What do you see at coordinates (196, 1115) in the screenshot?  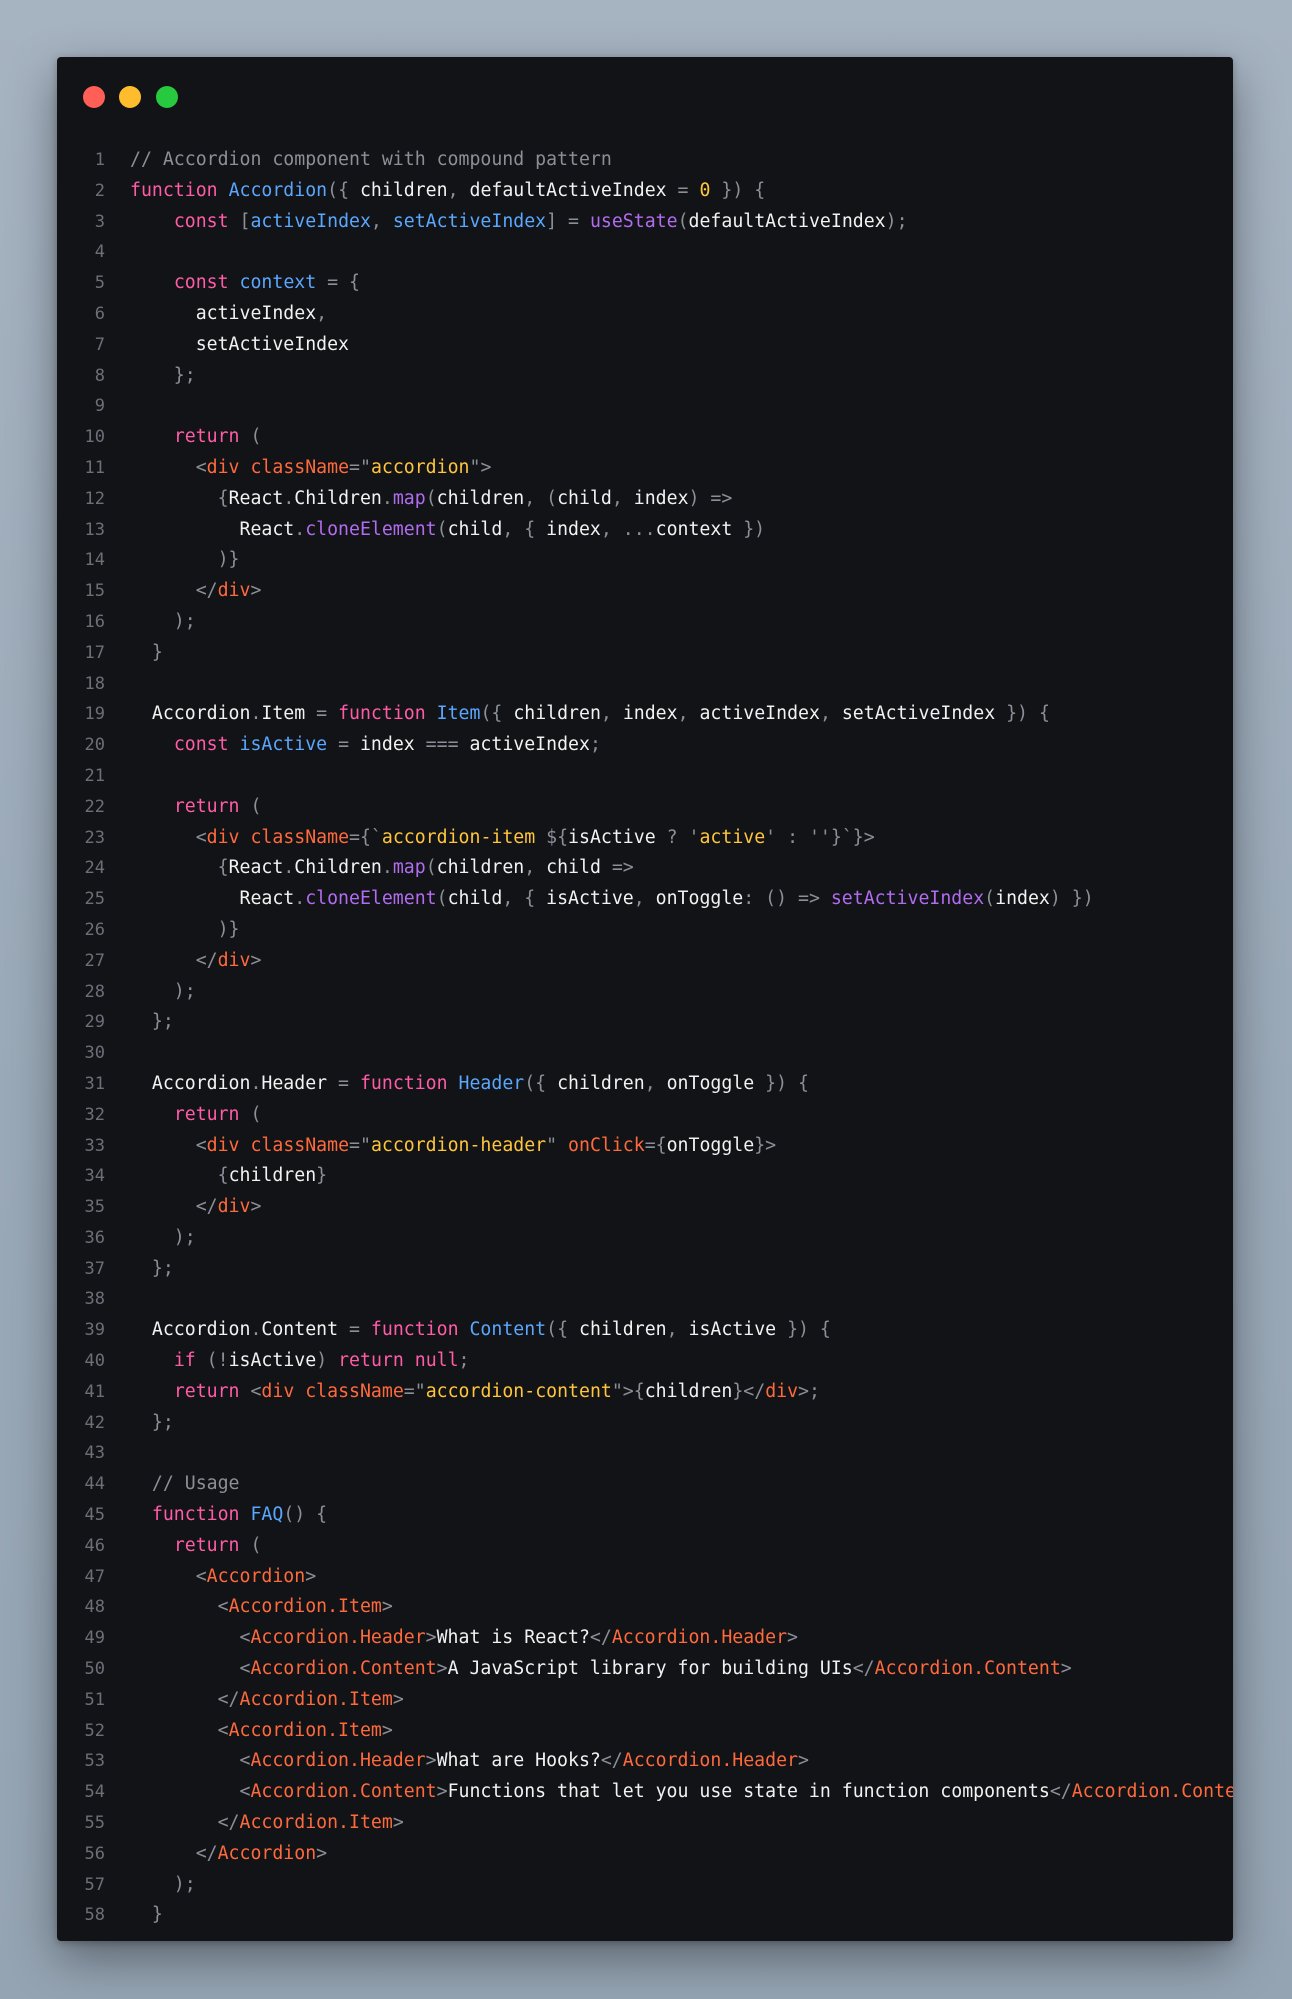 I see `code-text: return (` at bounding box center [196, 1115].